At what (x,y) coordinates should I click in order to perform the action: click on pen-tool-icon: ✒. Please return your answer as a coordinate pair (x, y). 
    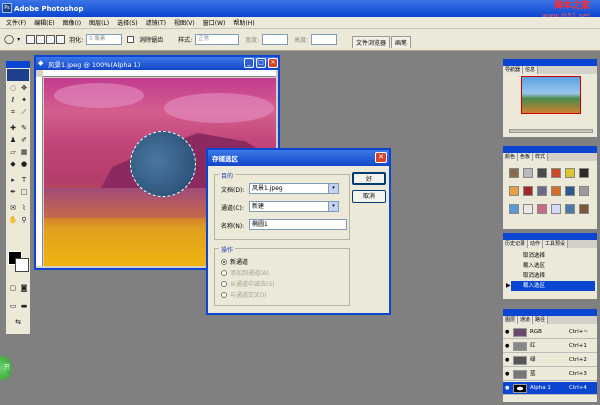
    Looking at the image, I should click on (13, 192).